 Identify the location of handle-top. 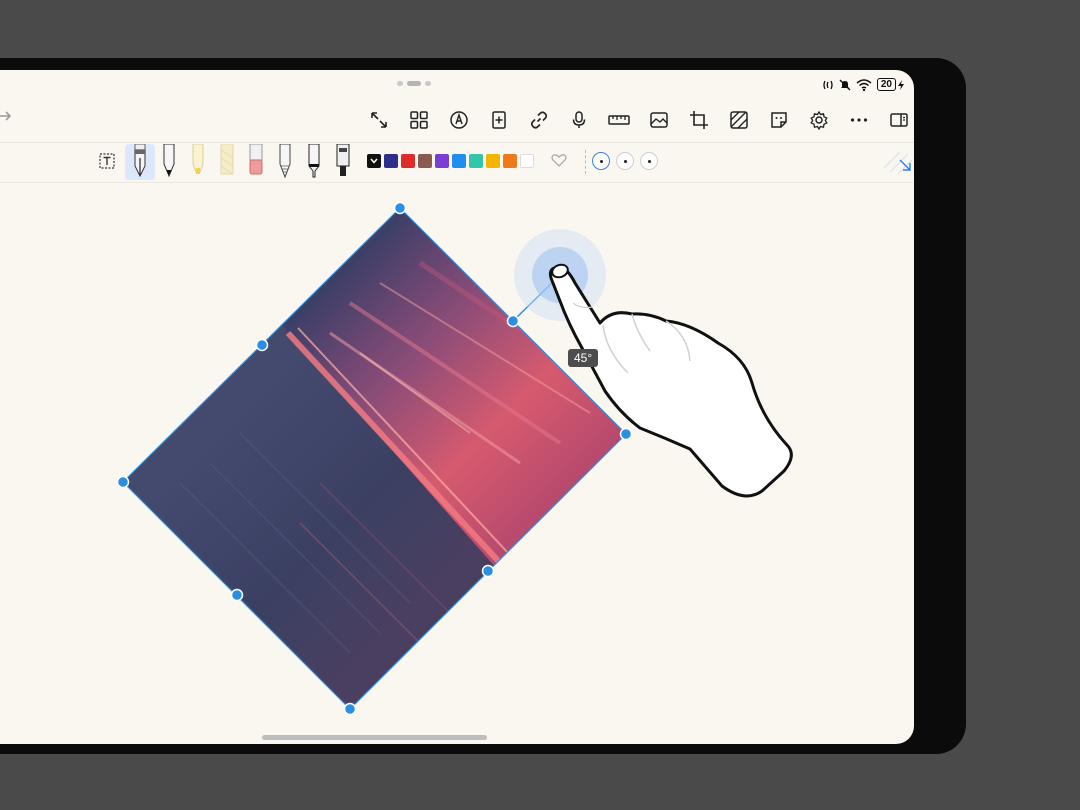
(400, 208).